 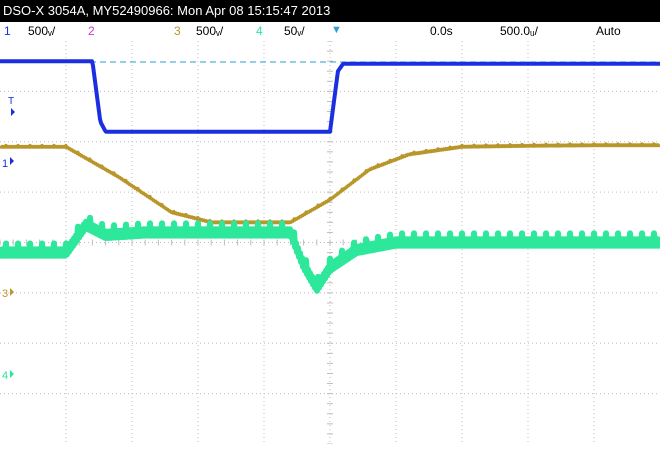 I want to click on ch1-scale: 500ᵥ/, so click(x=41, y=31).